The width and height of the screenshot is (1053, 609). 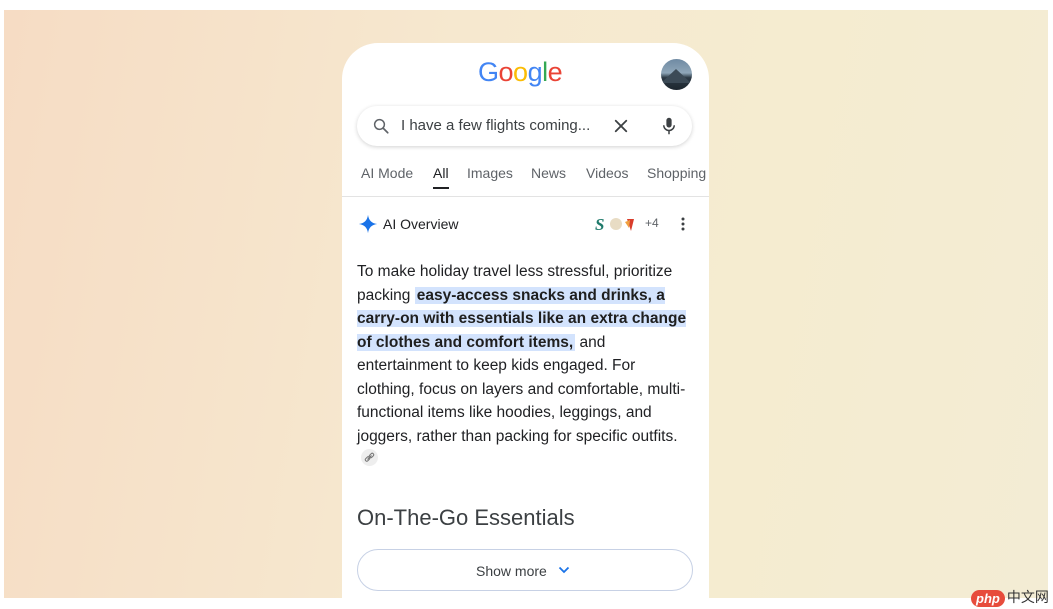 What do you see at coordinates (617, 224) in the screenshot?
I see `source-favicons-icon: S` at bounding box center [617, 224].